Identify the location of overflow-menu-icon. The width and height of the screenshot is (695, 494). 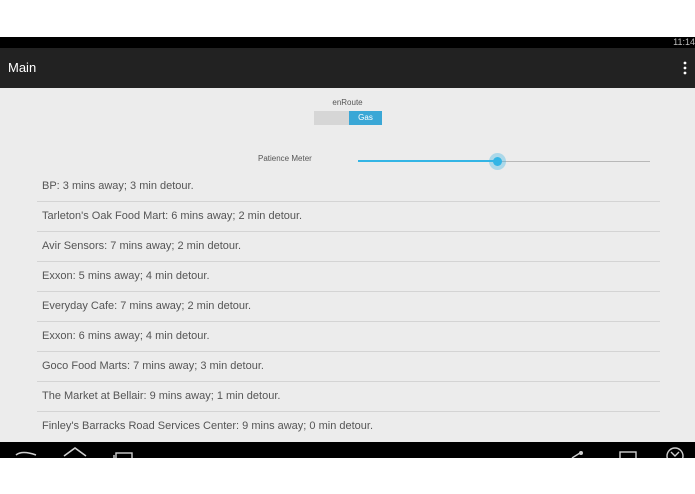
(685, 68).